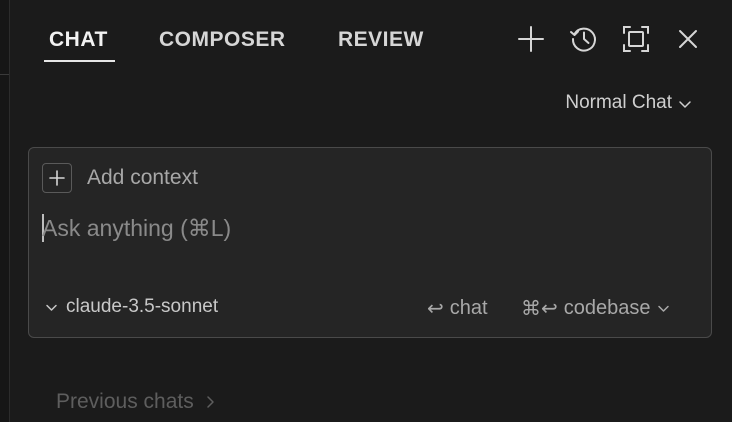 Image resolution: width=732 pixels, height=422 pixels. I want to click on model-dropdown: claude-3.5-sonnet, so click(131, 307).